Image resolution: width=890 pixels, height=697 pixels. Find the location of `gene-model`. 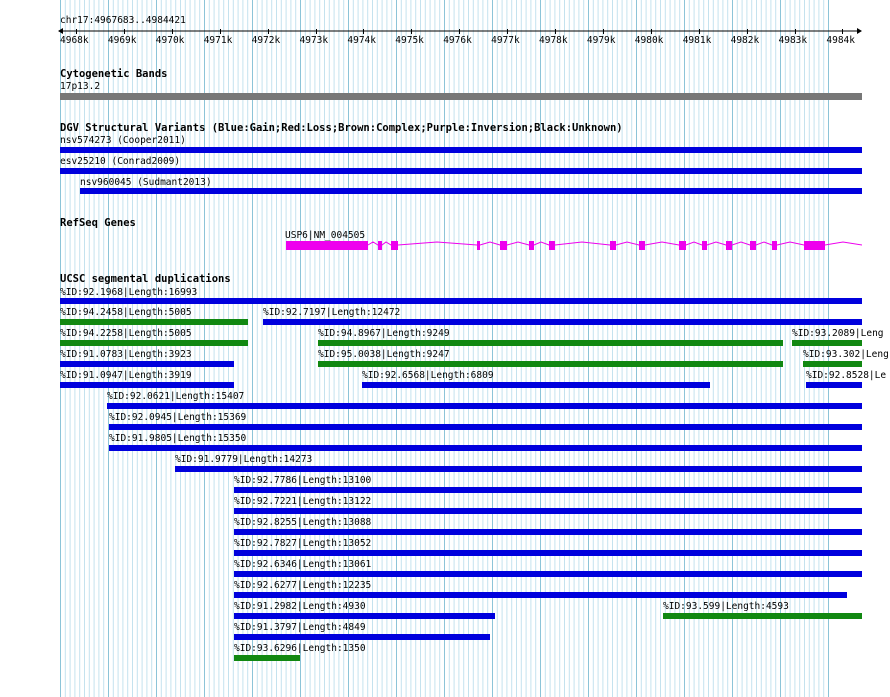

gene-model is located at coordinates (573, 246).